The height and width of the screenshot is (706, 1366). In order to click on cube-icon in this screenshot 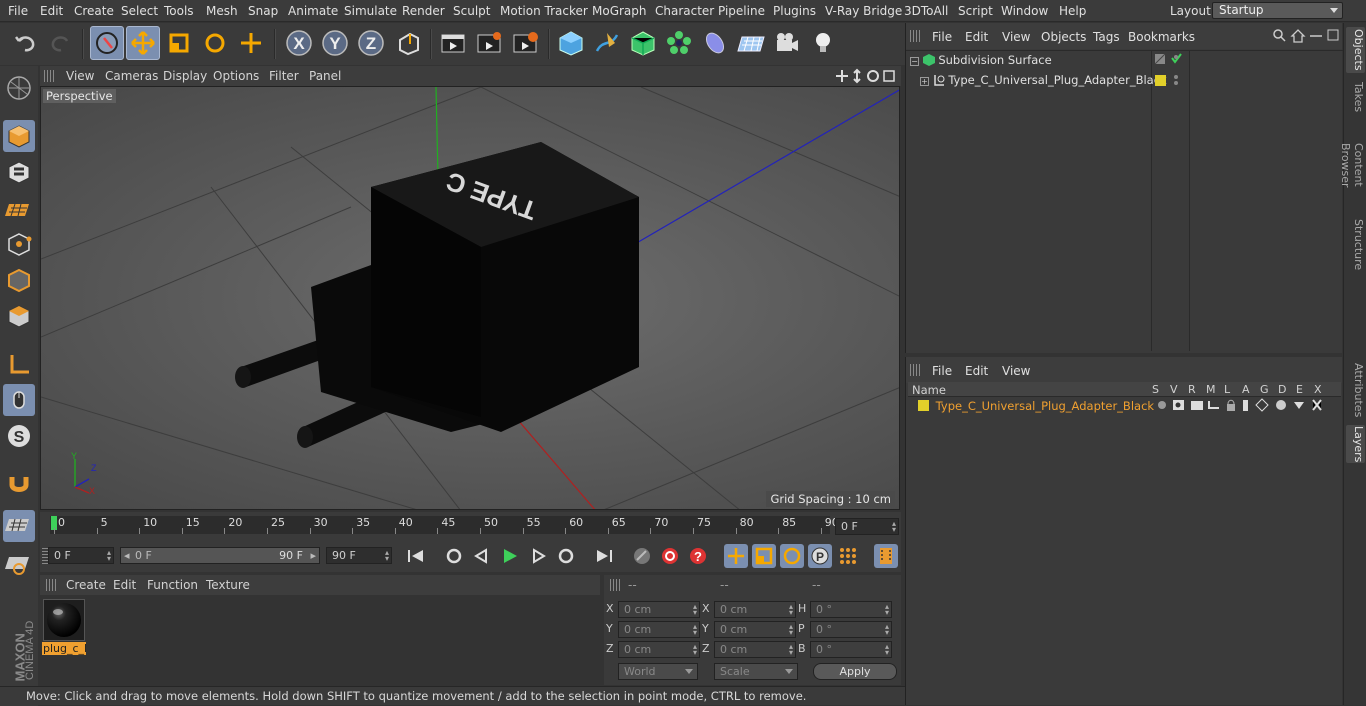, I will do `click(571, 43)`.